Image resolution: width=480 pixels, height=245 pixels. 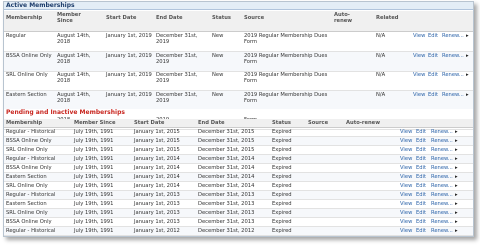 I want to click on col-related: Related, so click(x=387, y=18).